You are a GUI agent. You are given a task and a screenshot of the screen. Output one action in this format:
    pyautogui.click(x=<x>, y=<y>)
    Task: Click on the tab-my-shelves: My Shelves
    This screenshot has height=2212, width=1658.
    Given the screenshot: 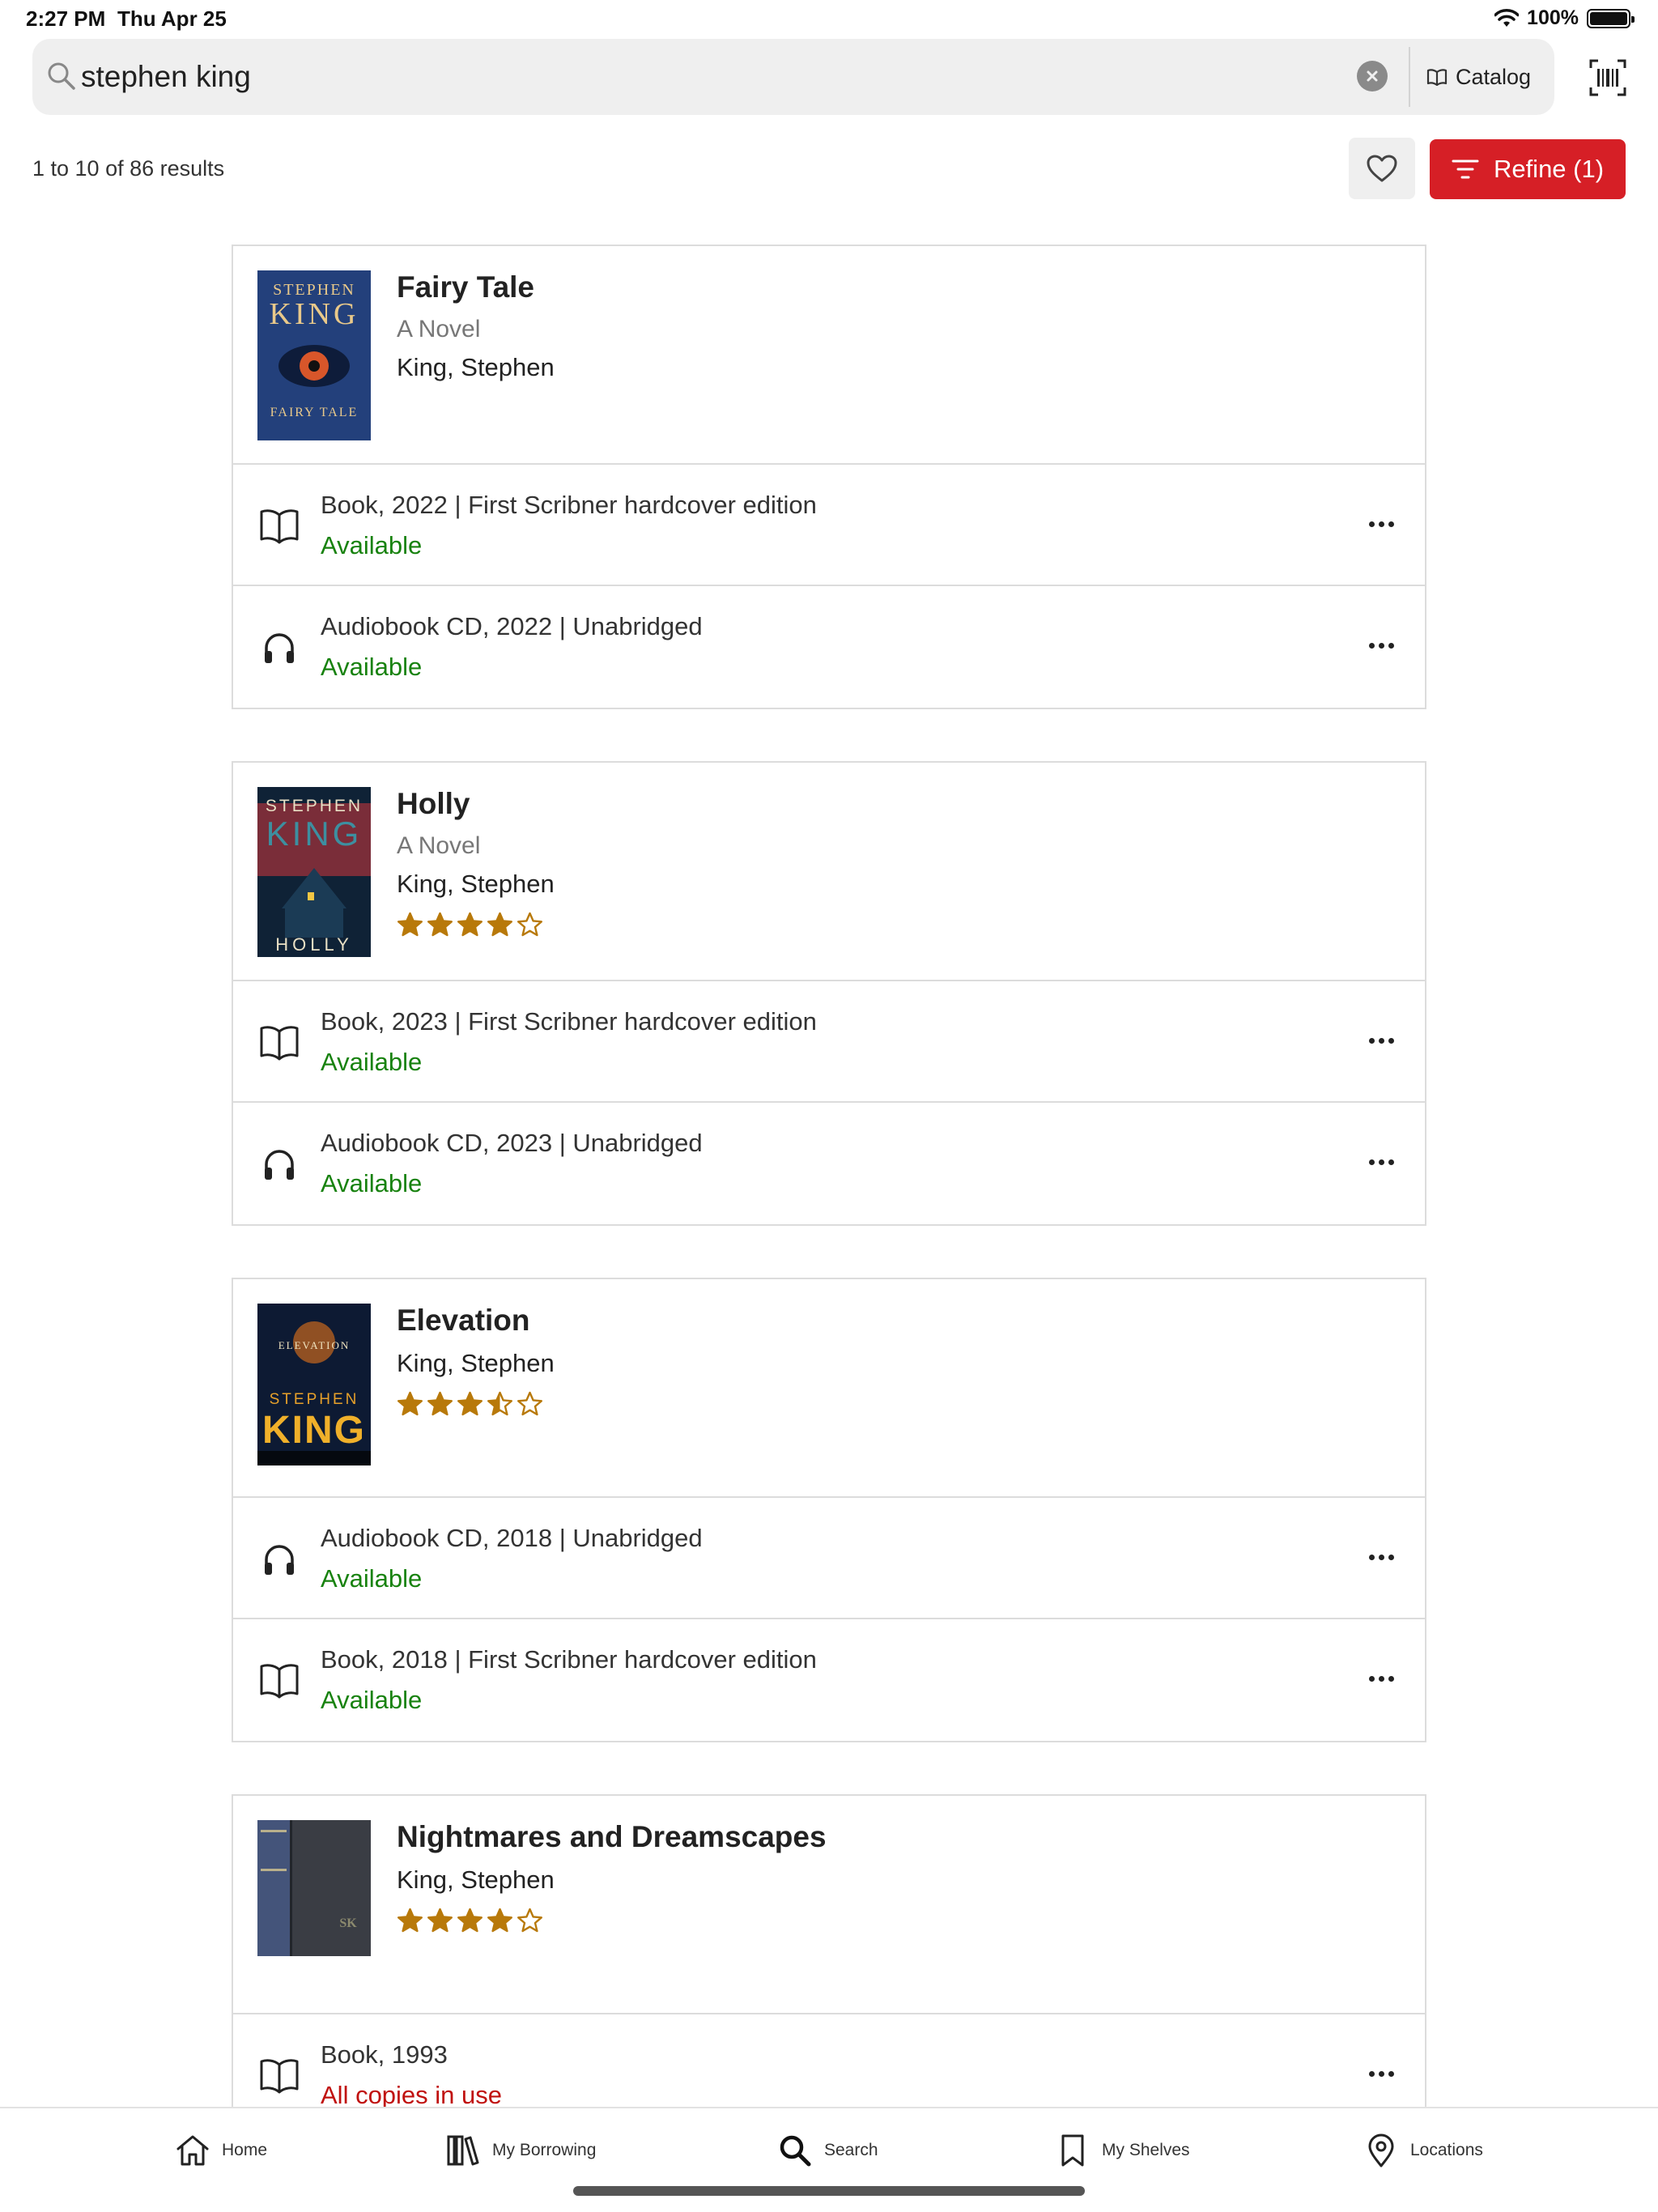 What is the action you would take?
    pyautogui.click(x=1122, y=2150)
    